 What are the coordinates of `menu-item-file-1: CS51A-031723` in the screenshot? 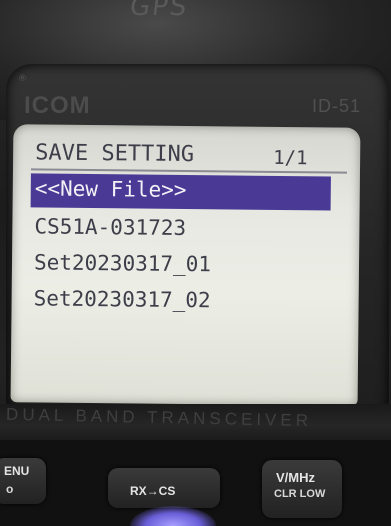 It's located at (110, 227).